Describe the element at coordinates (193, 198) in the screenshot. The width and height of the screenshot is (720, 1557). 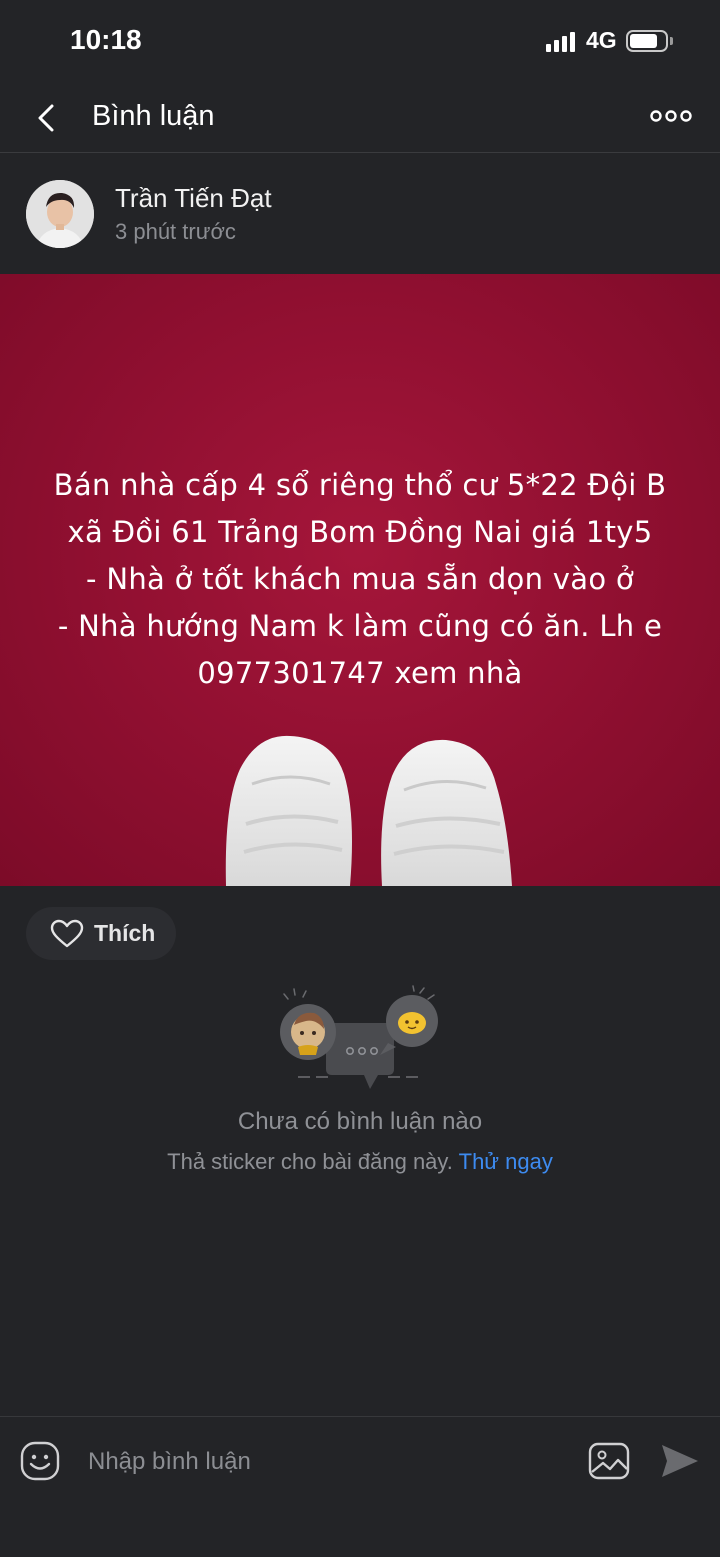
I see `author-name: Trần Tiến Đạt` at that location.